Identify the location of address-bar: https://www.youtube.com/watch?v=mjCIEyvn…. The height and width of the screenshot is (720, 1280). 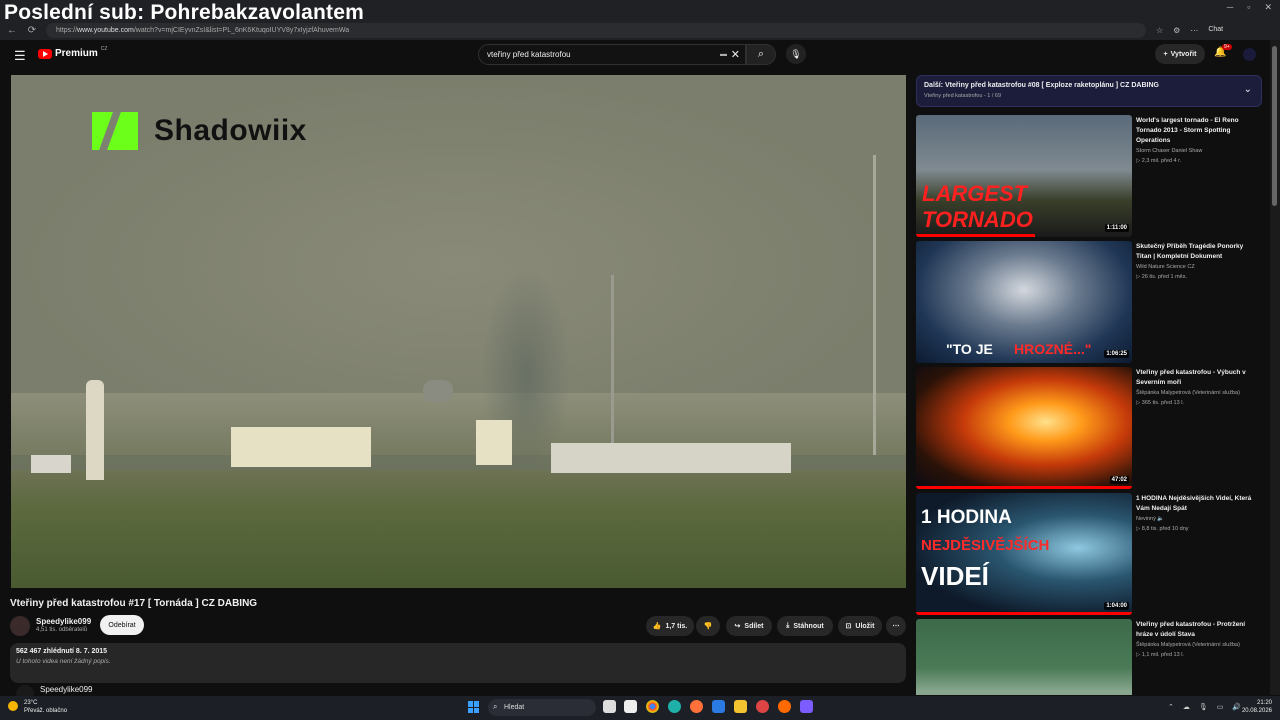
(596, 30).